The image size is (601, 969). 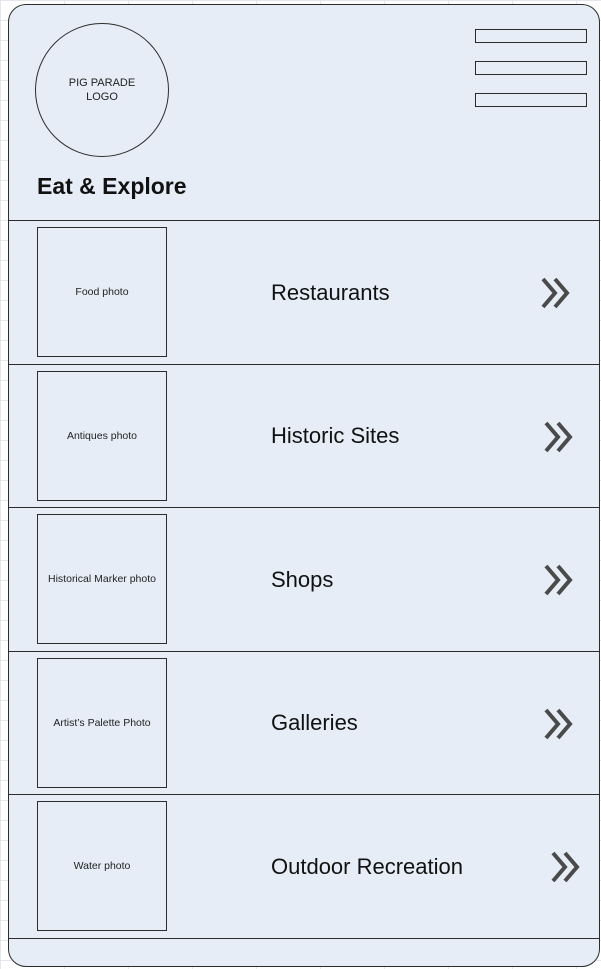 I want to click on page-title: Eat & Explore, so click(x=112, y=186).